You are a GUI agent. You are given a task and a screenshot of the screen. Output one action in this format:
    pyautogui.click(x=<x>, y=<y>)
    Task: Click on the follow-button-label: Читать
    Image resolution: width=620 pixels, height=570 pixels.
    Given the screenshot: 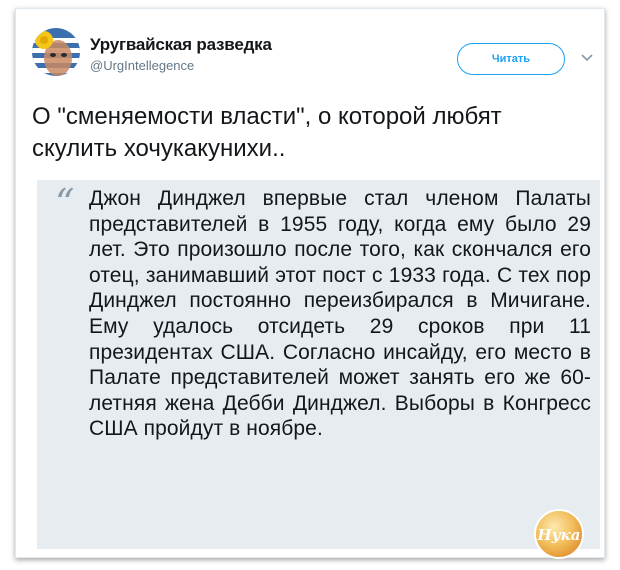 What is the action you would take?
    pyautogui.click(x=511, y=59)
    